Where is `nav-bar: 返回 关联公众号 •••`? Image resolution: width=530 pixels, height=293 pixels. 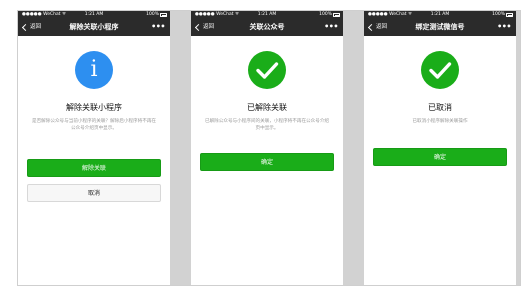 nav-bar: 返回 关联公众号 ••• is located at coordinates (267, 27).